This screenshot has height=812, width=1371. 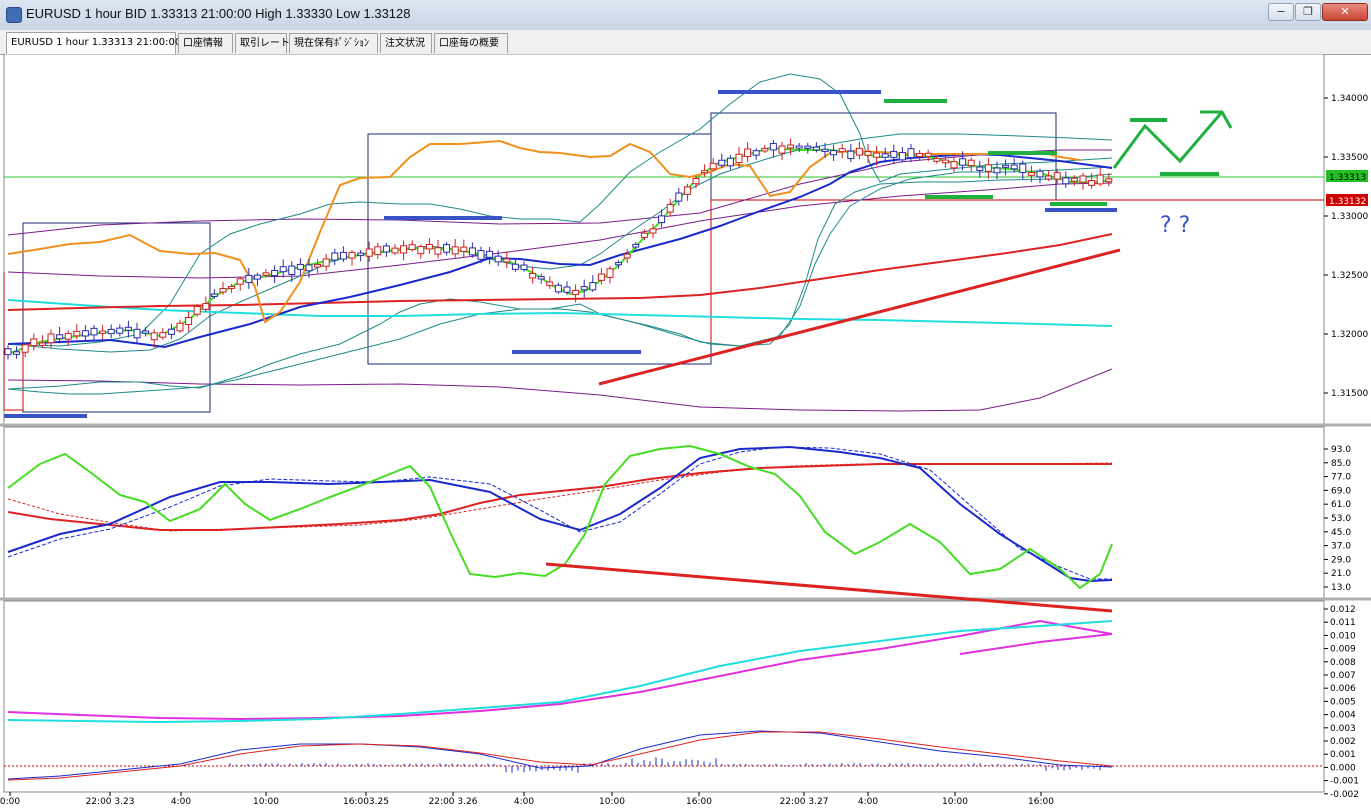 I want to click on tab-account-summary-label: 口座毎の概要, so click(x=469, y=43).